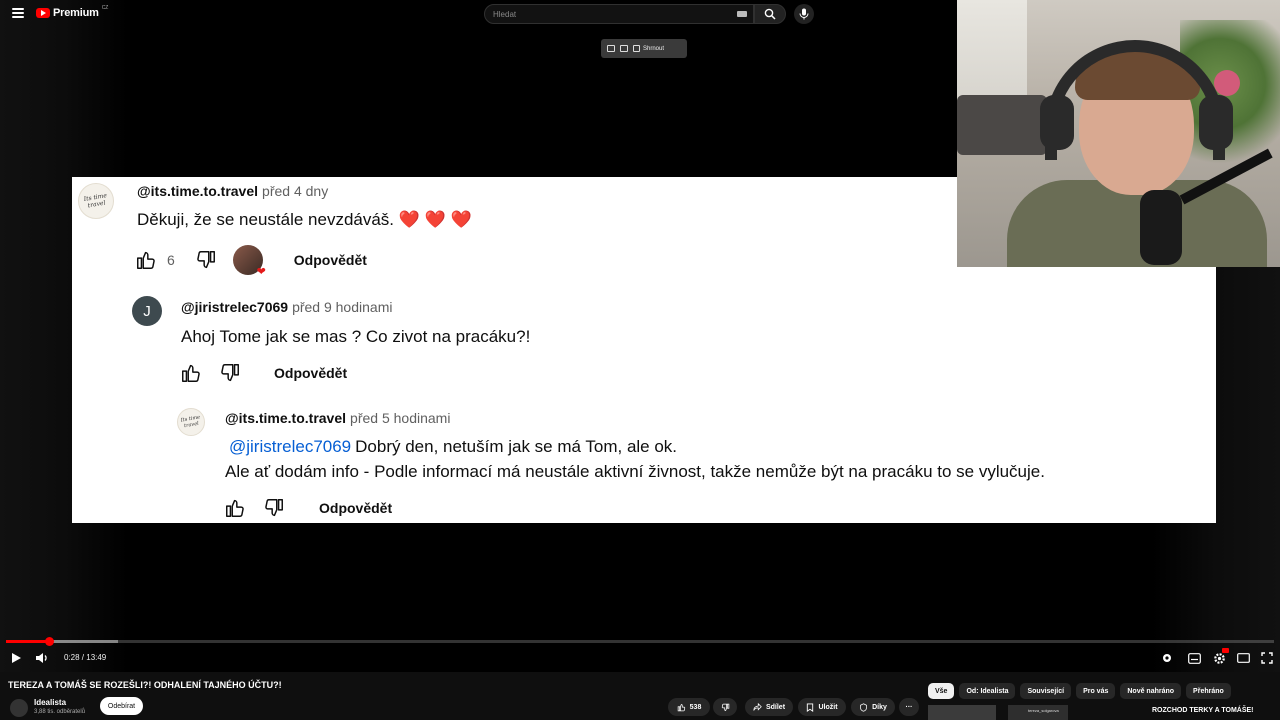 This screenshot has height=720, width=1280. What do you see at coordinates (624, 48) in the screenshot?
I see `copy-frame-icon` at bounding box center [624, 48].